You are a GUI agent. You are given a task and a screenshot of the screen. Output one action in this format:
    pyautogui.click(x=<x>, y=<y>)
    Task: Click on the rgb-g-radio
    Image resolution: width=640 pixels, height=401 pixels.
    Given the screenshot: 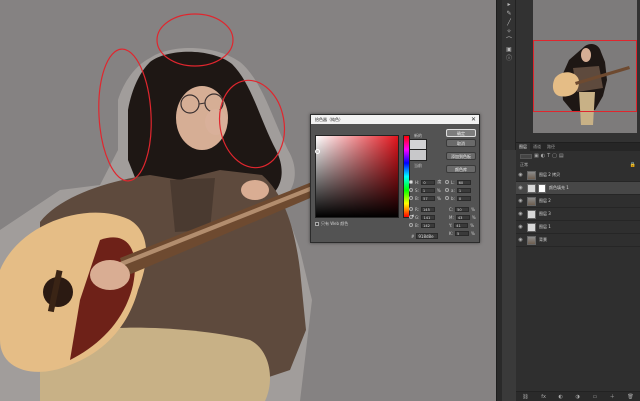 What is the action you would take?
    pyautogui.click(x=411, y=217)
    